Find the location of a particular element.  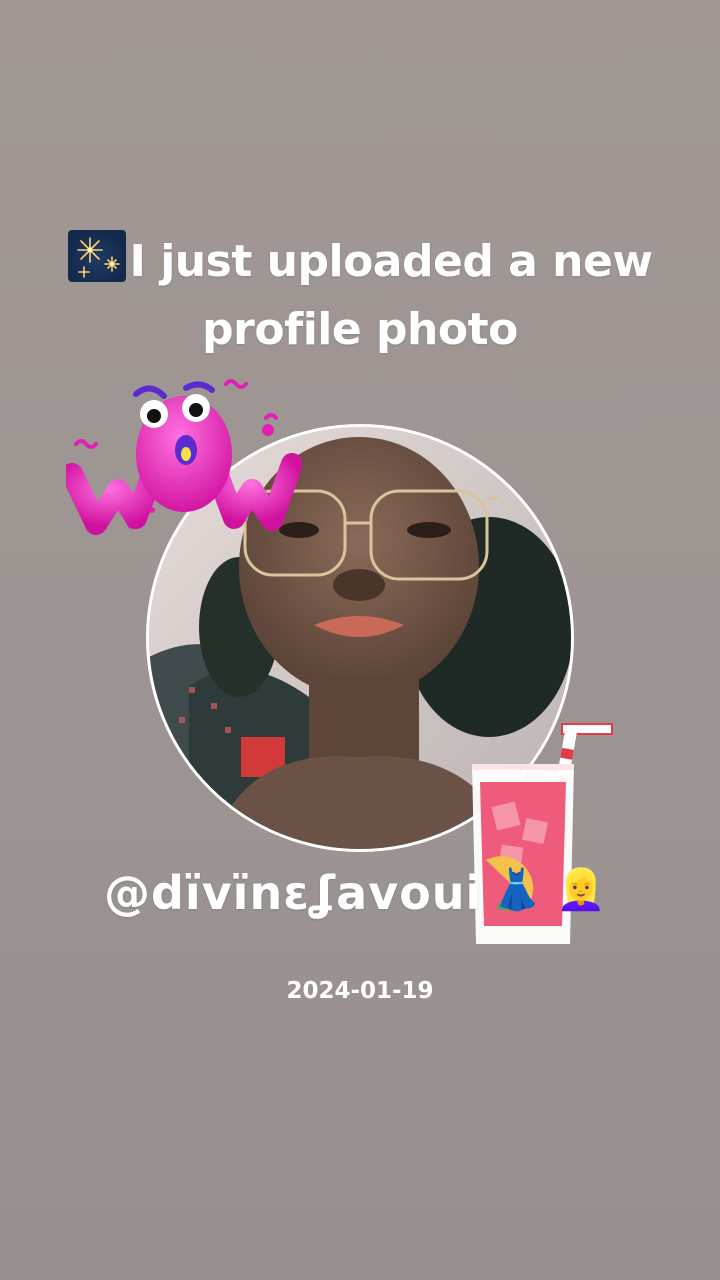

wow-sticker is located at coordinates (182, 458).